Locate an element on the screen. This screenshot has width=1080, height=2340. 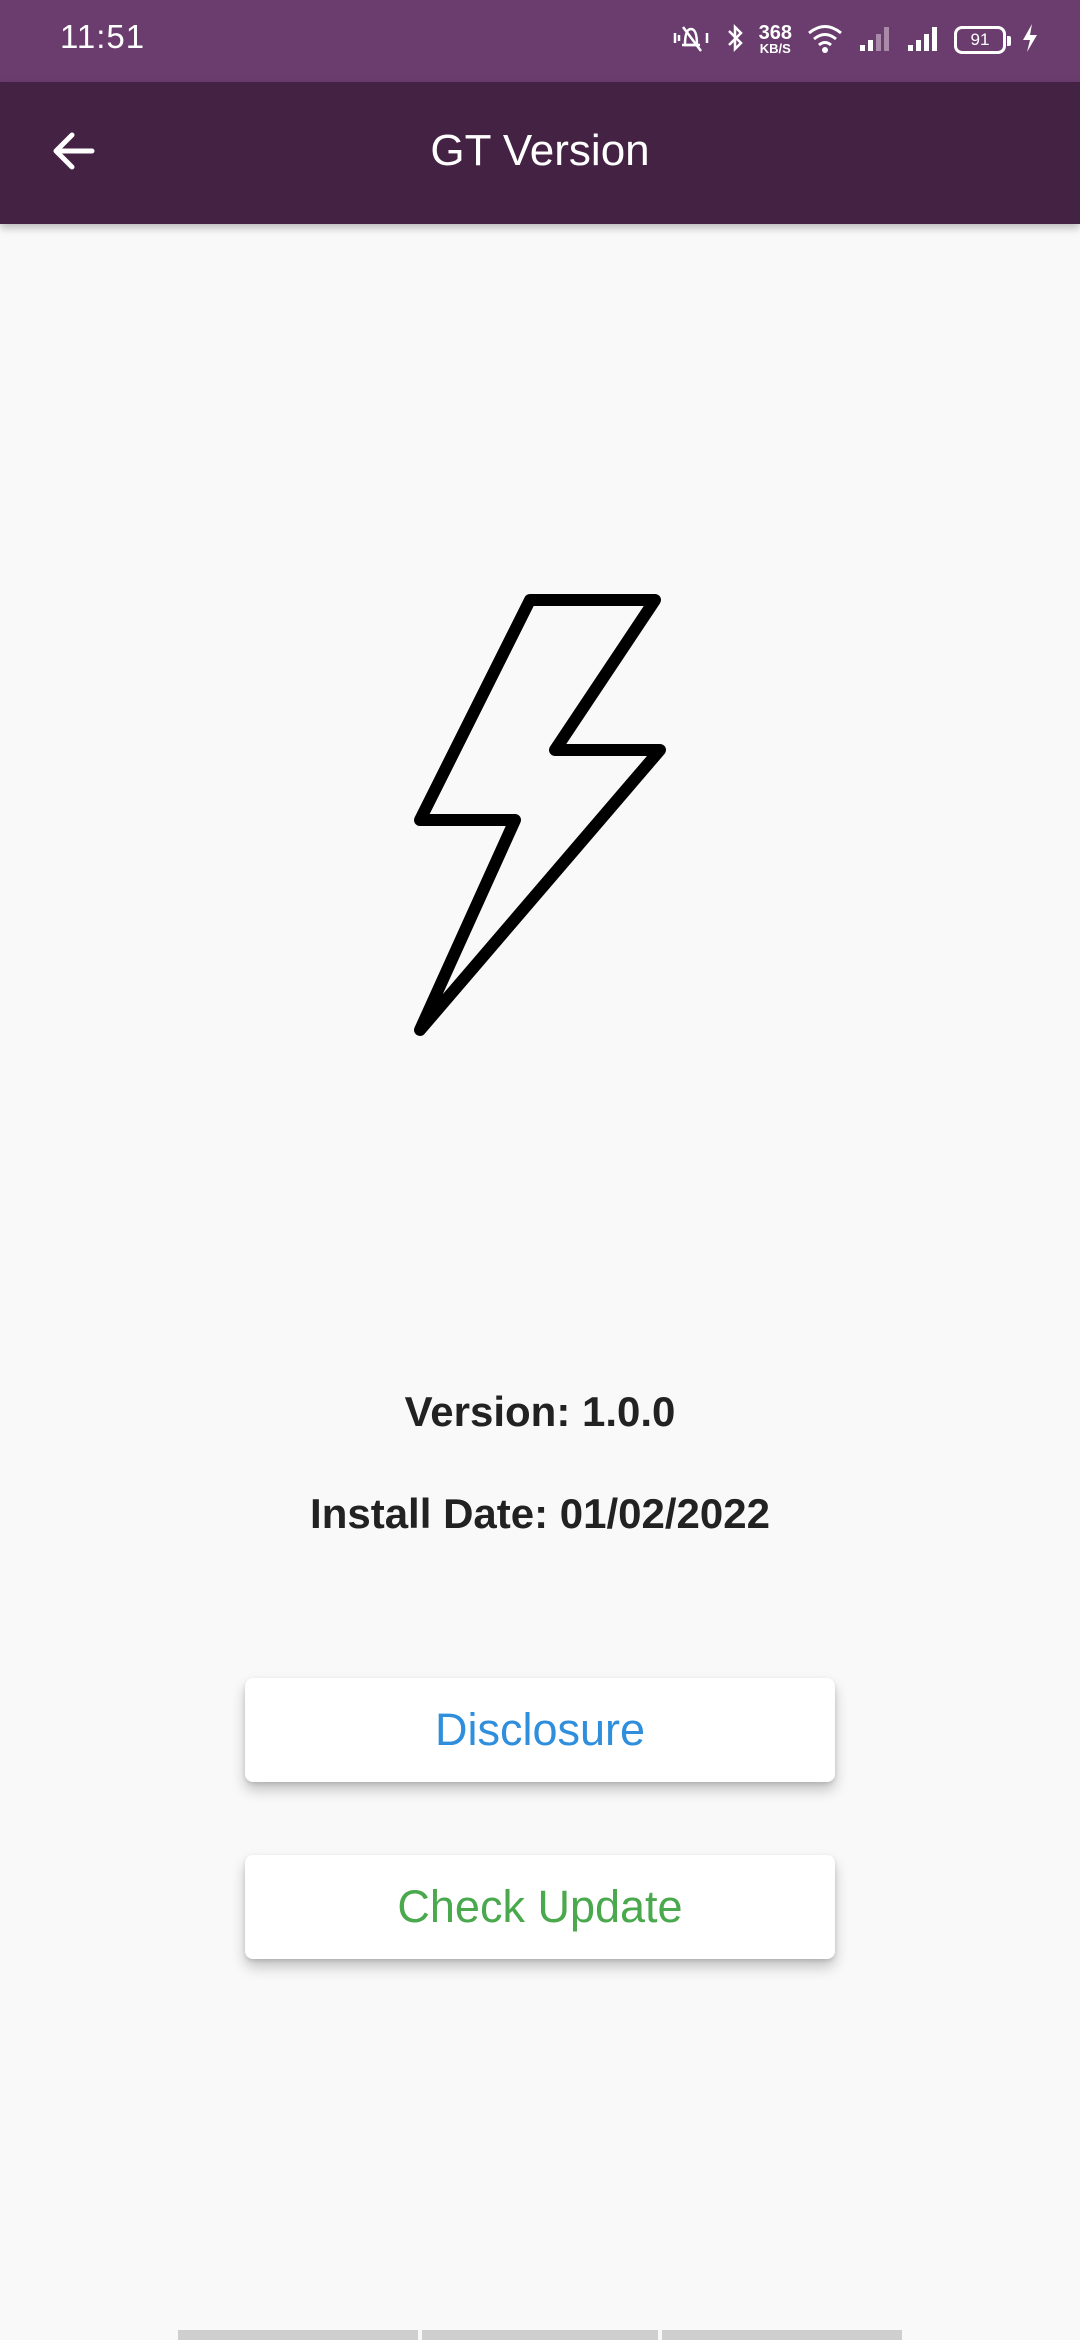
battery-icon: 91 is located at coordinates (982, 40).